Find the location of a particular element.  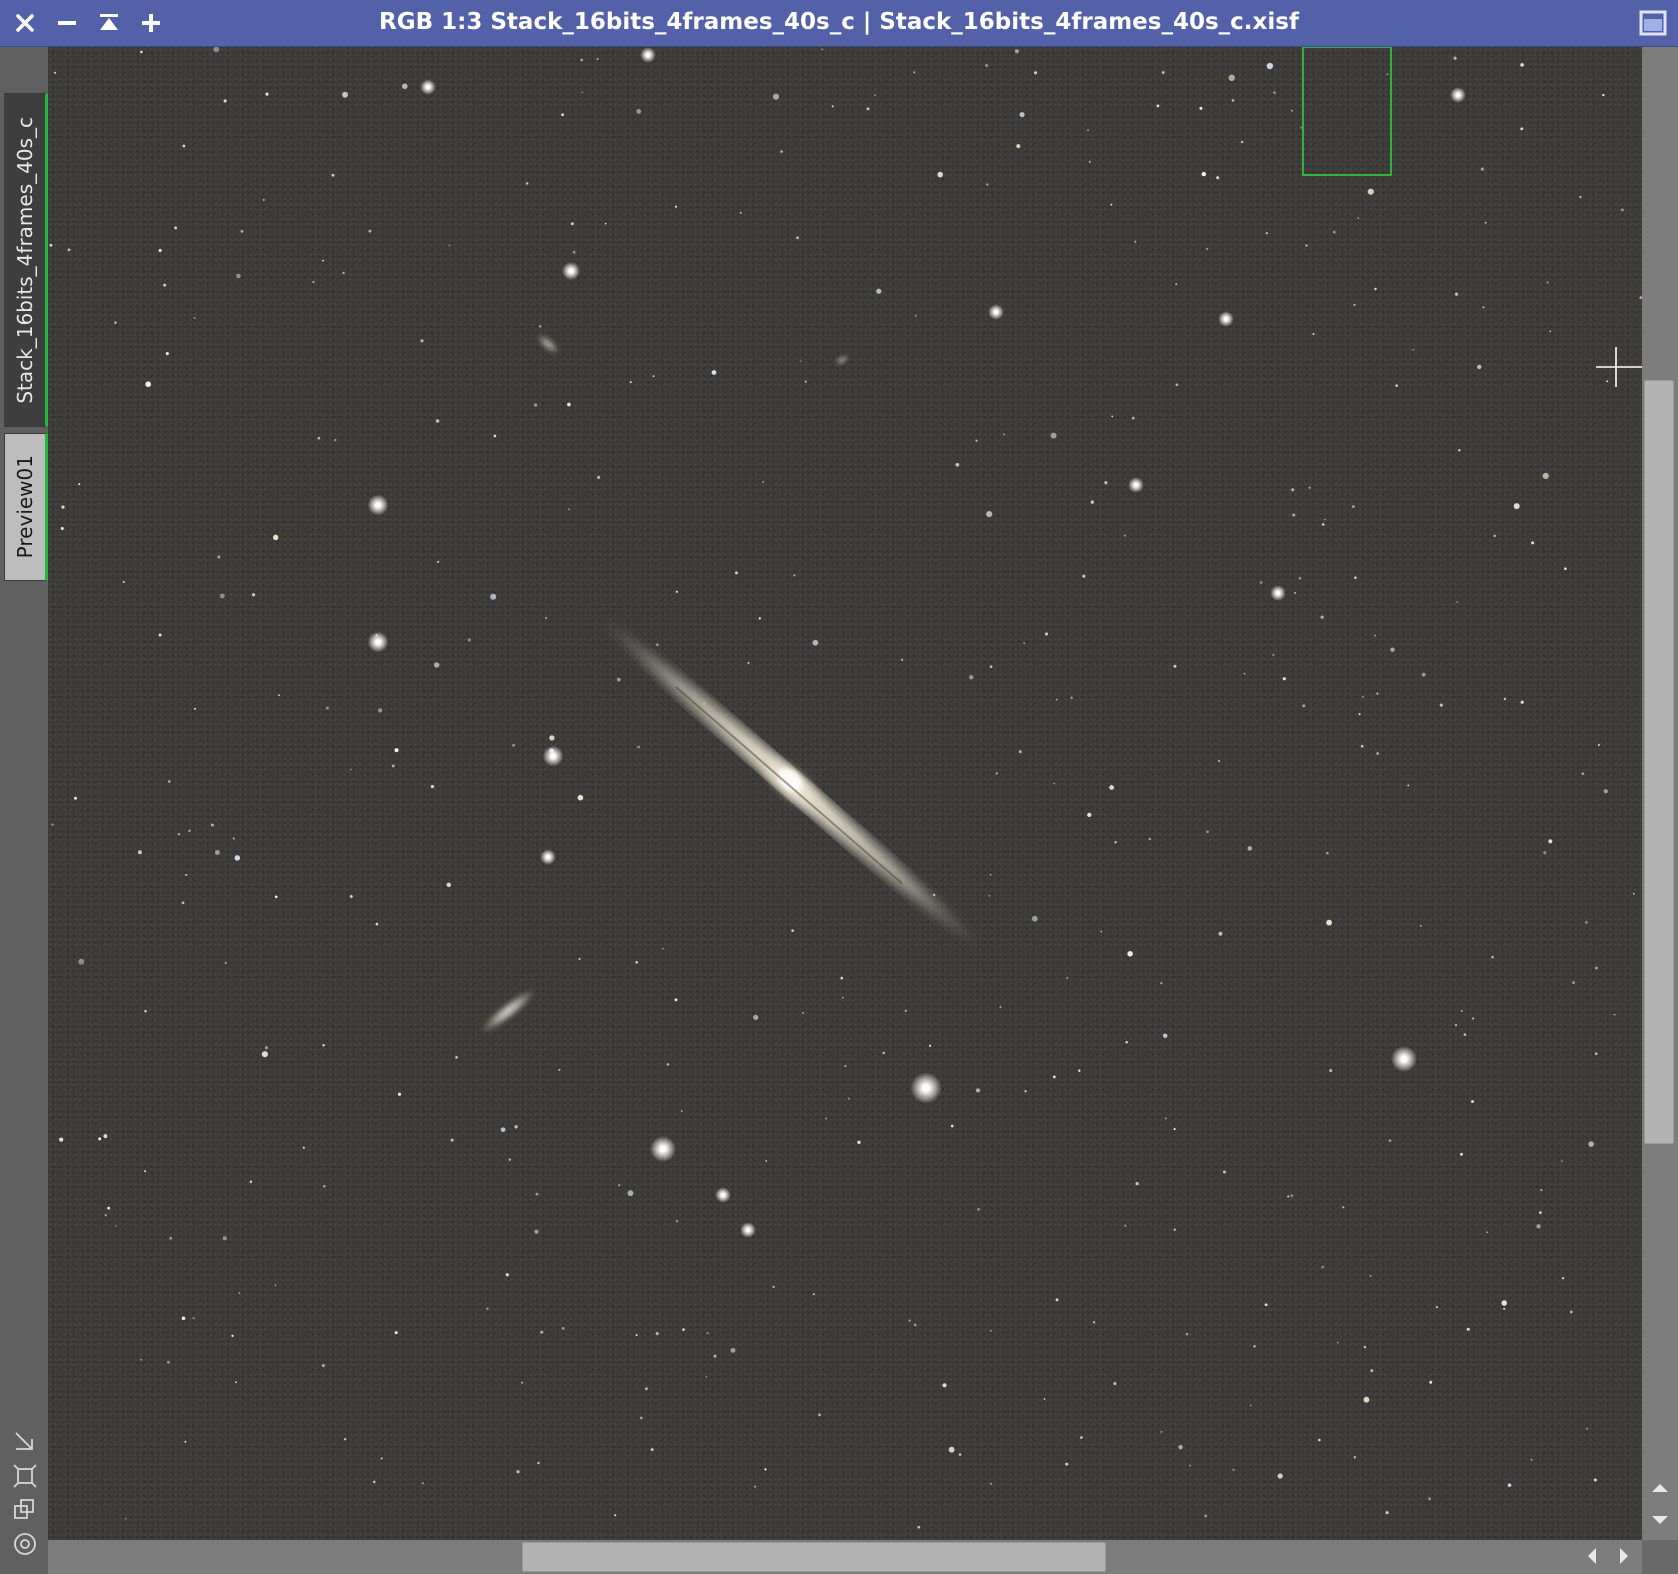

scroll-down-icon is located at coordinates (1660, 1520).